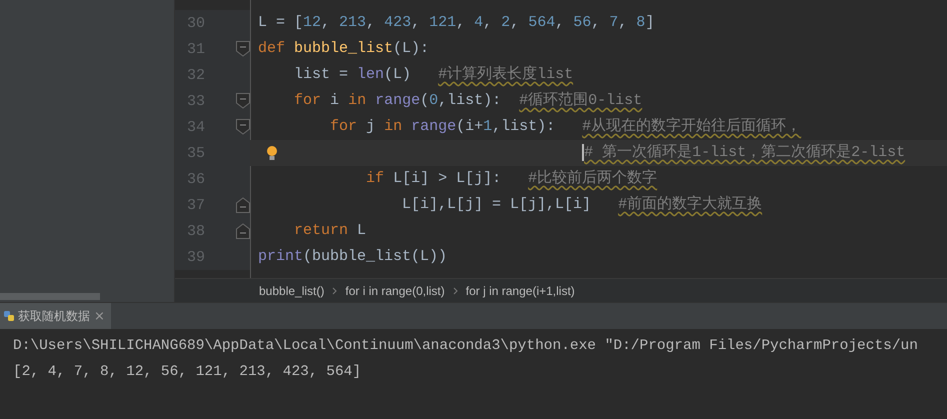 The height and width of the screenshot is (419, 947). Describe the element at coordinates (330, 231) in the screenshot. I see `code-line: return L` at that location.